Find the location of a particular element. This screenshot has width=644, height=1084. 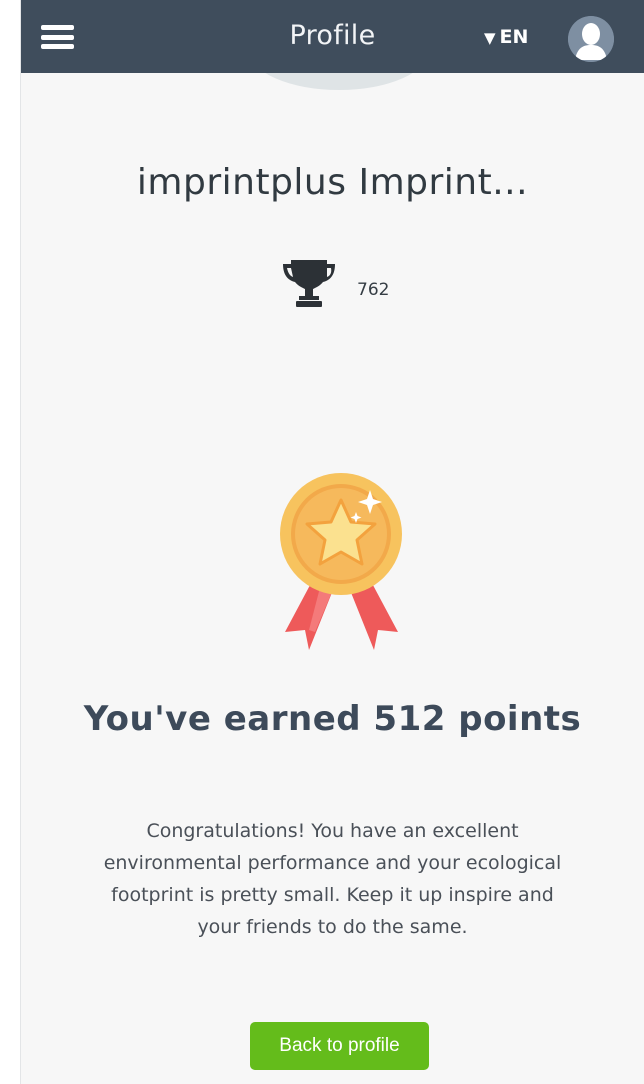

page-title: Profile is located at coordinates (332, 35).